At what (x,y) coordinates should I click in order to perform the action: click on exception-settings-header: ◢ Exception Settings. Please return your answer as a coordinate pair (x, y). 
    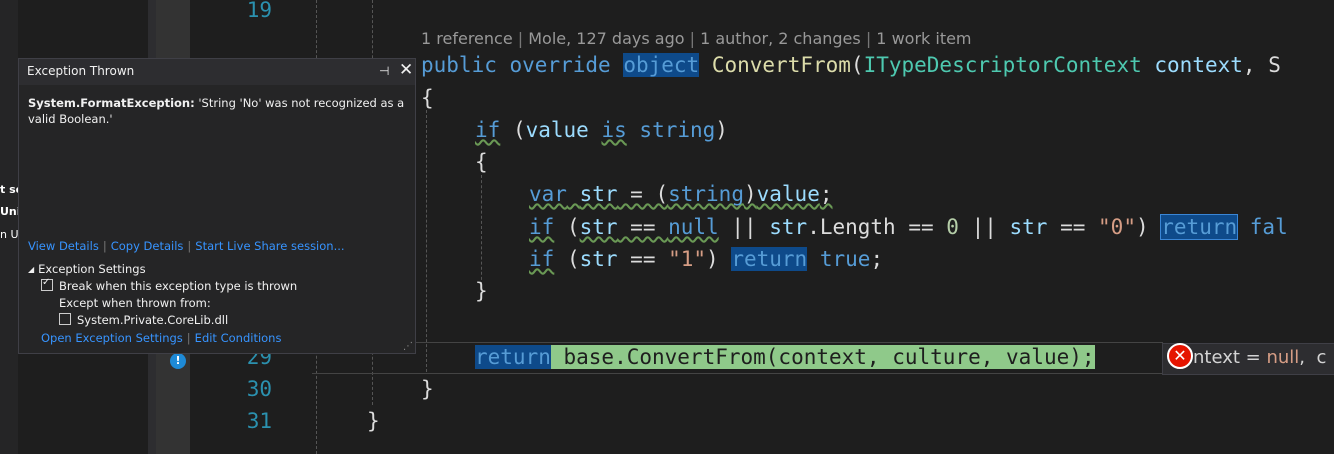
    Looking at the image, I should click on (87, 269).